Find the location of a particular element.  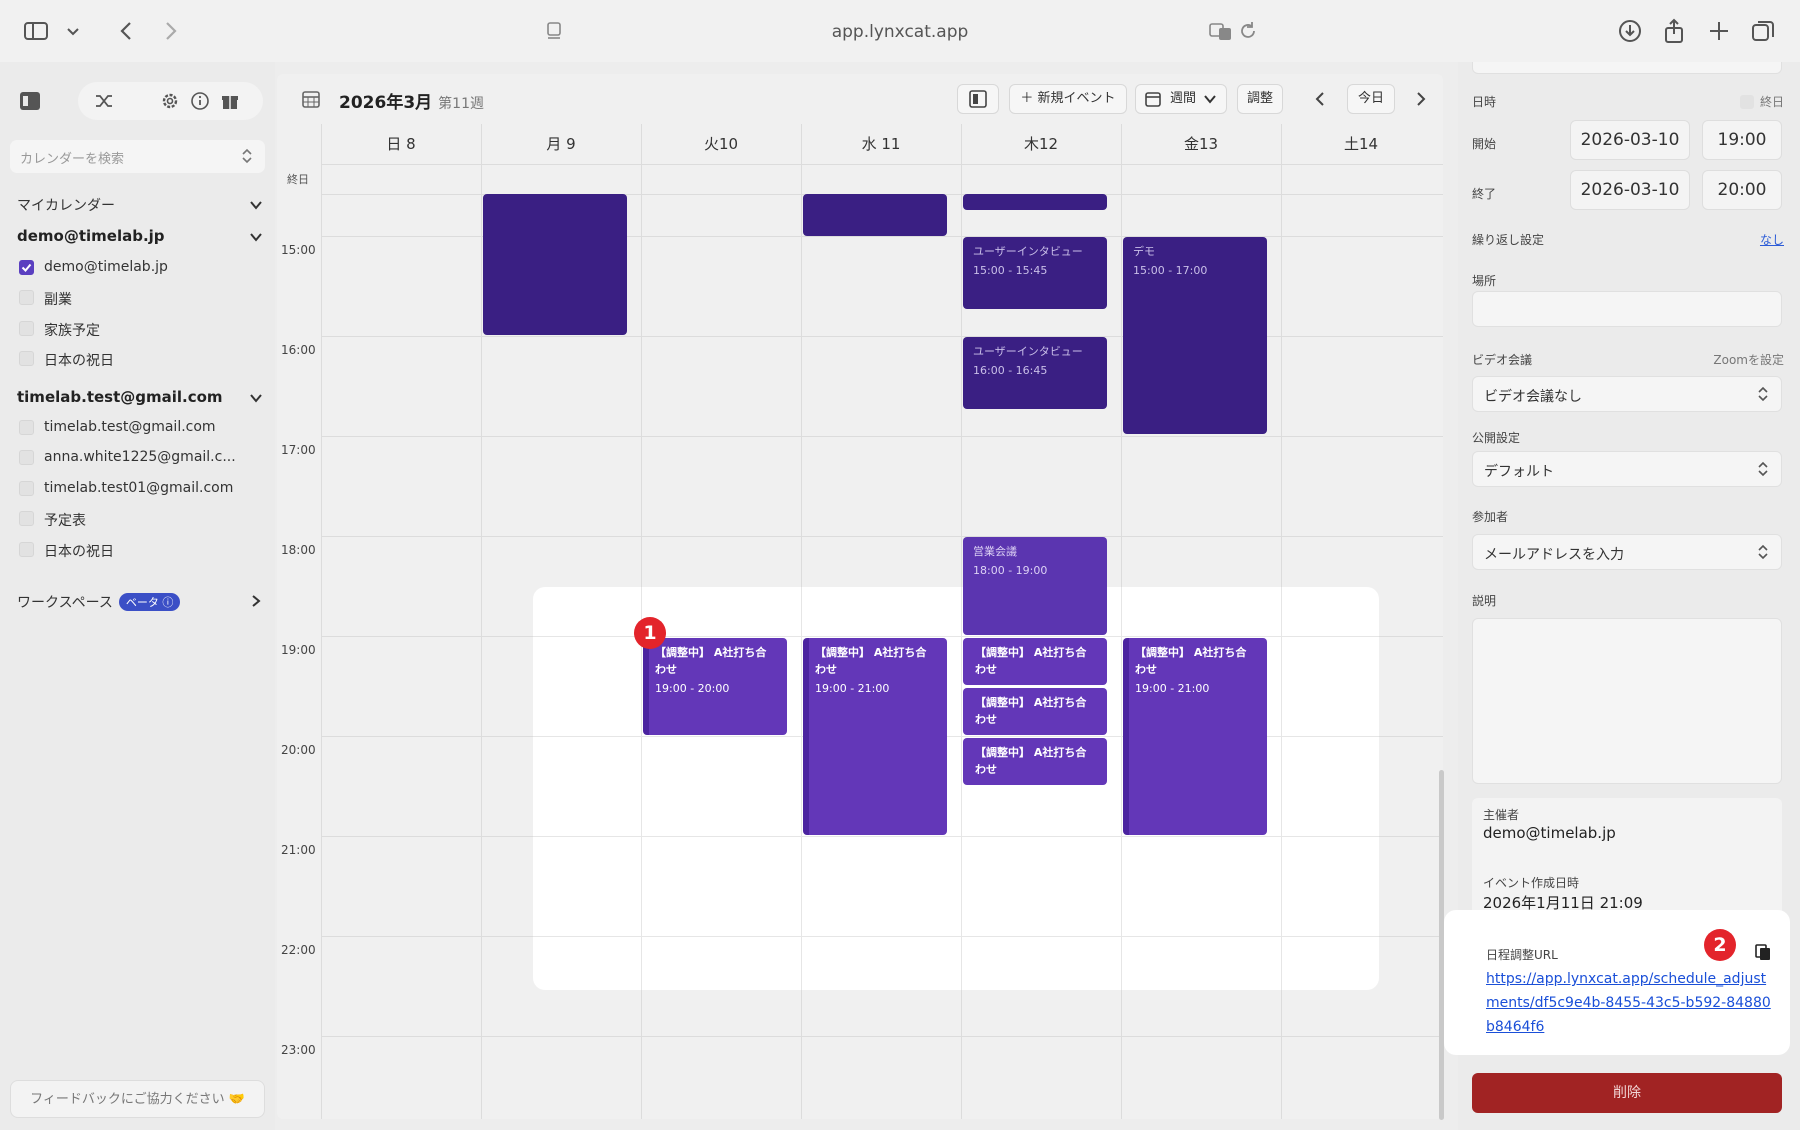

browser-toolbar: app.lynxcat.app is located at coordinates (900, 31).